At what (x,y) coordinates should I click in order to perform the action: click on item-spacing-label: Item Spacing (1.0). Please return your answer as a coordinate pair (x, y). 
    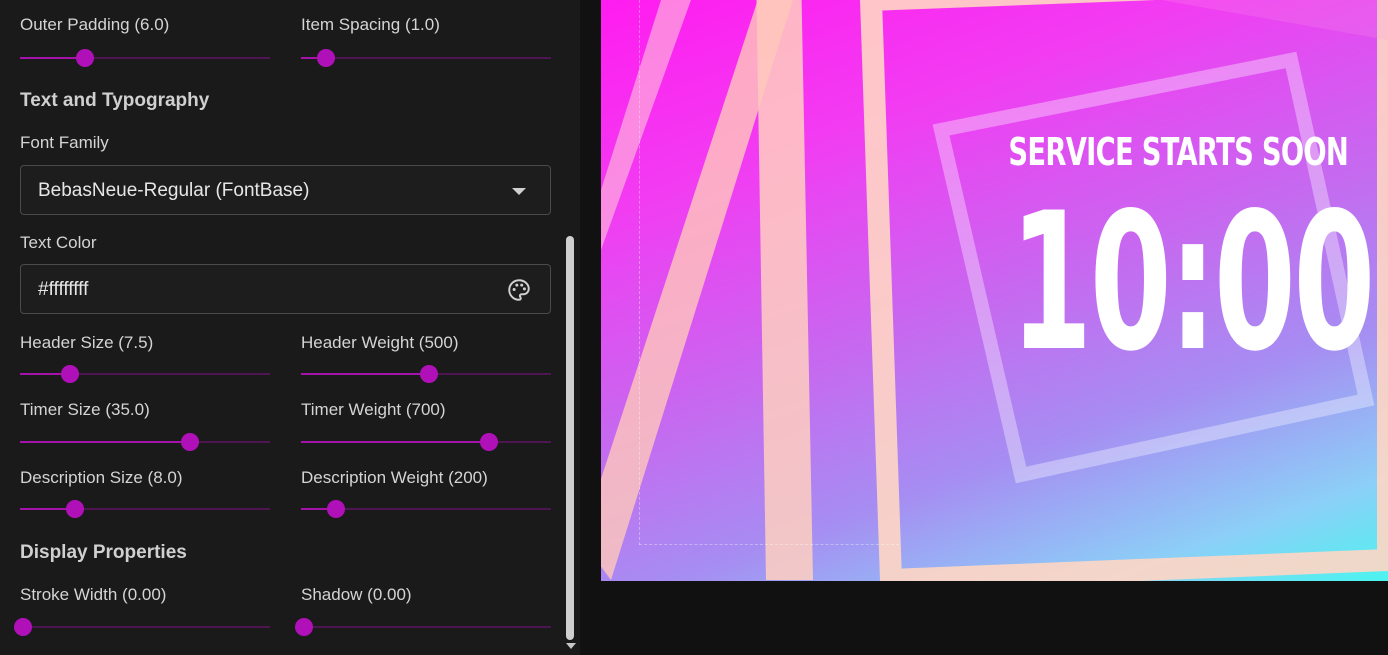
    Looking at the image, I should click on (370, 24).